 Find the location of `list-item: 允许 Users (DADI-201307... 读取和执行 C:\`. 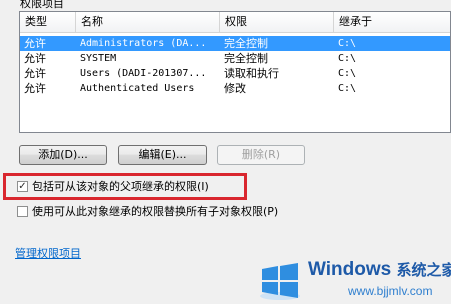

list-item: 允许 Users (DADI-201307... 读取和执行 C:\ is located at coordinates (235, 73).